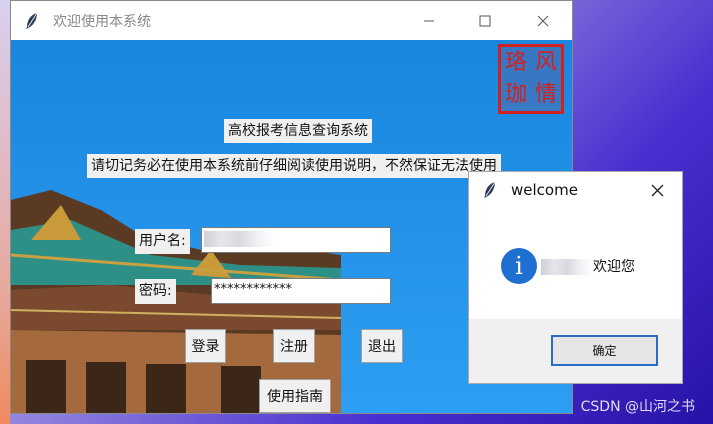 This screenshot has width=713, height=424. I want to click on minimize-icon, so click(429, 20).